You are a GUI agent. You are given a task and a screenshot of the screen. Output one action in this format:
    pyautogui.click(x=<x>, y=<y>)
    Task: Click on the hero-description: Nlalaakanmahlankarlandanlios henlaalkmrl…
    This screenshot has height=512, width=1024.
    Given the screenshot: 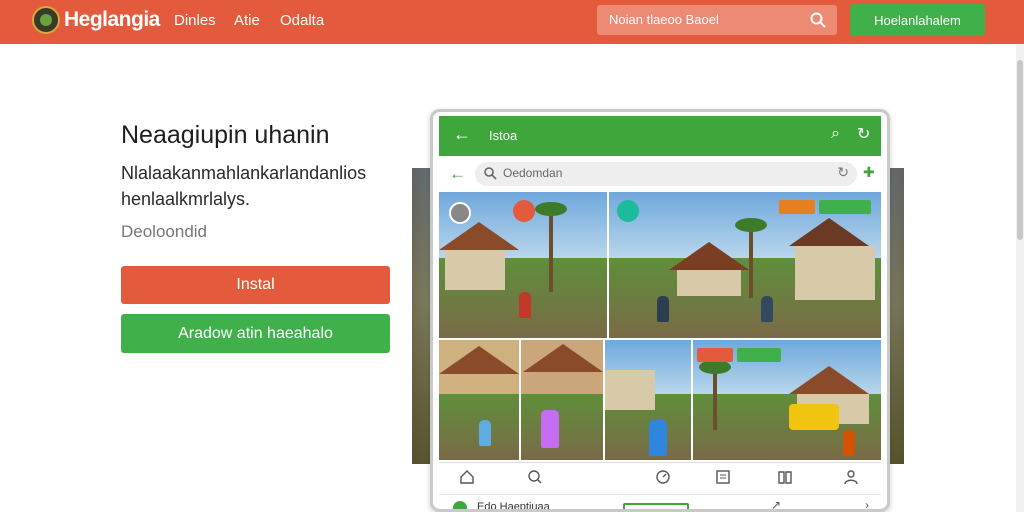 What is the action you would take?
    pyautogui.click(x=244, y=186)
    